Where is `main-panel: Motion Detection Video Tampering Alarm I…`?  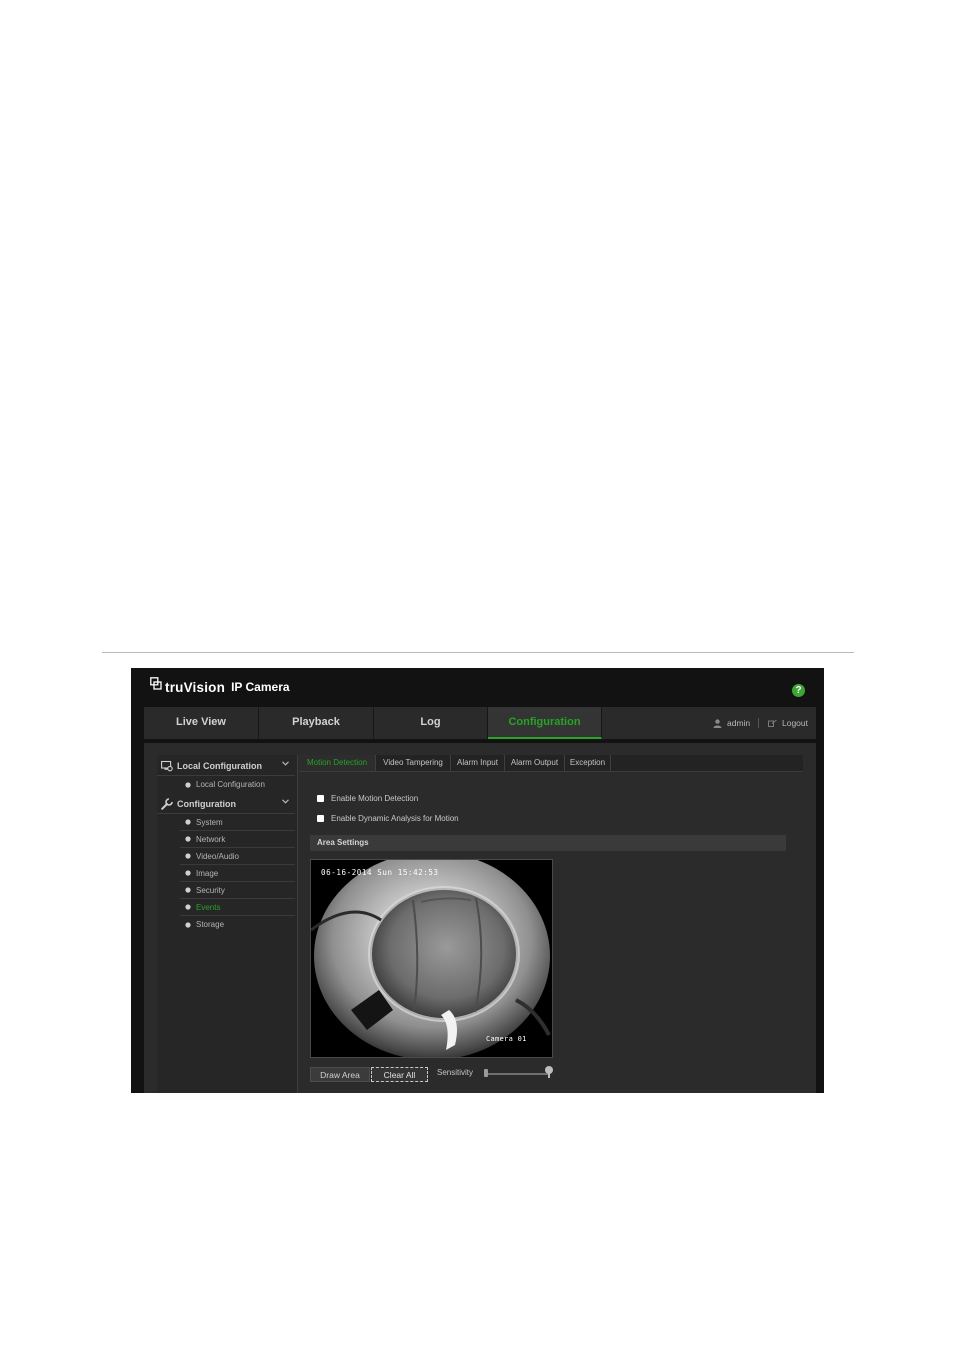 main-panel: Motion Detection Video Tampering Alarm I… is located at coordinates (557, 924).